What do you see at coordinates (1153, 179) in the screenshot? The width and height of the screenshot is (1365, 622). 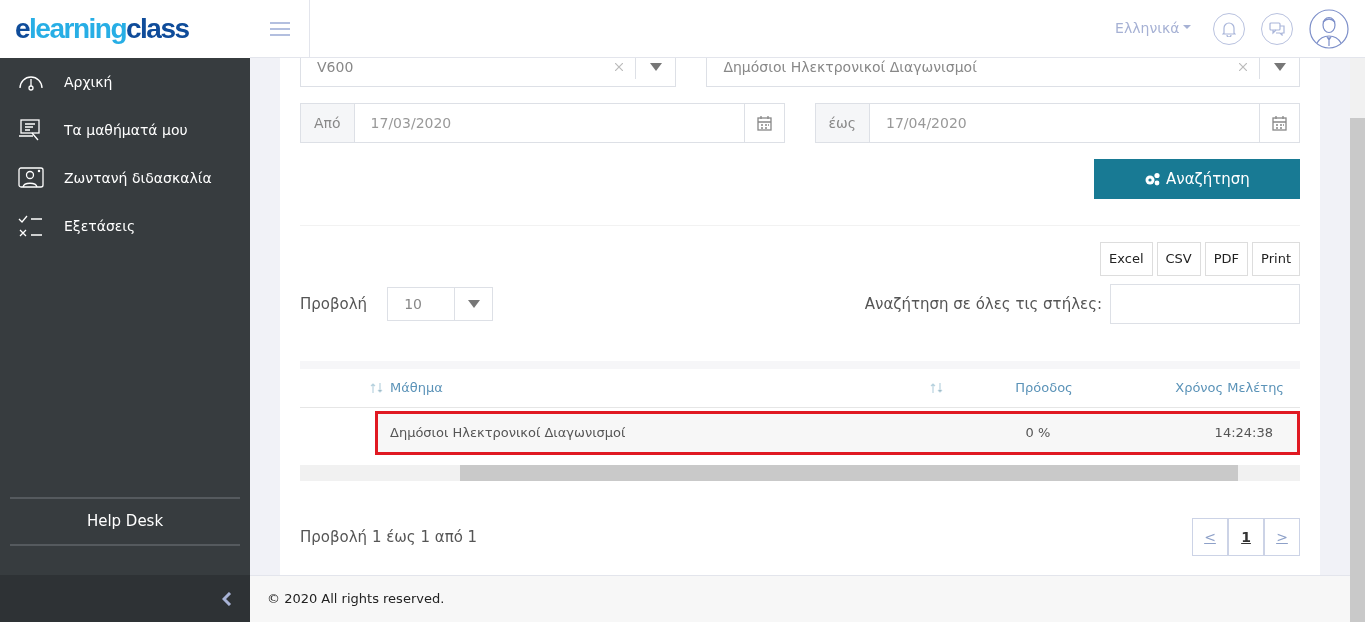 I see `gears-icon` at bounding box center [1153, 179].